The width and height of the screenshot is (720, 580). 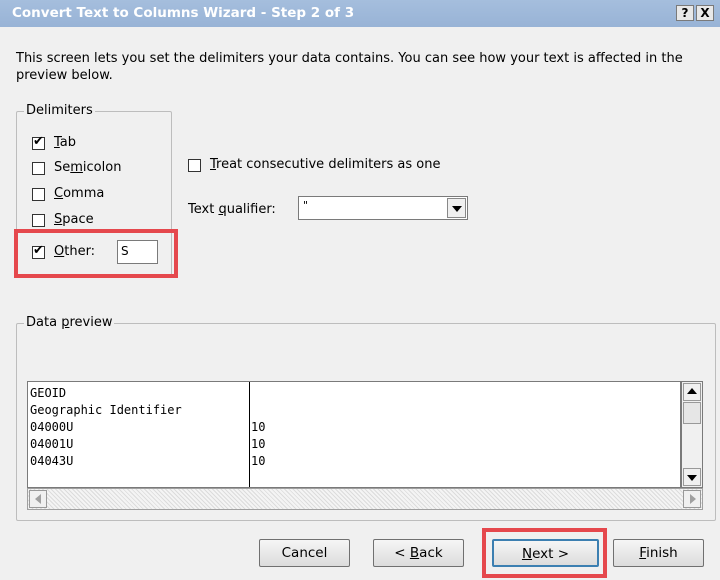 What do you see at coordinates (304, 553) in the screenshot?
I see `cancel-button: Cancel` at bounding box center [304, 553].